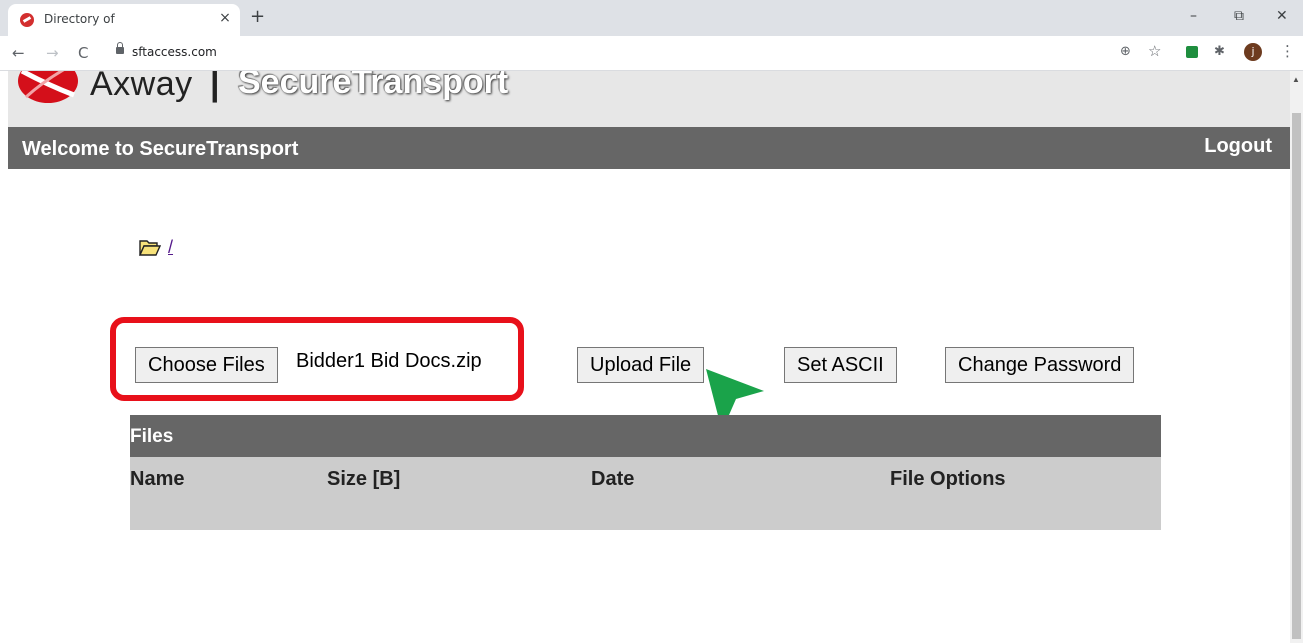 This screenshot has height=643, width=1303. Describe the element at coordinates (27, 20) in the screenshot. I see `site-favicon-icon` at that location.